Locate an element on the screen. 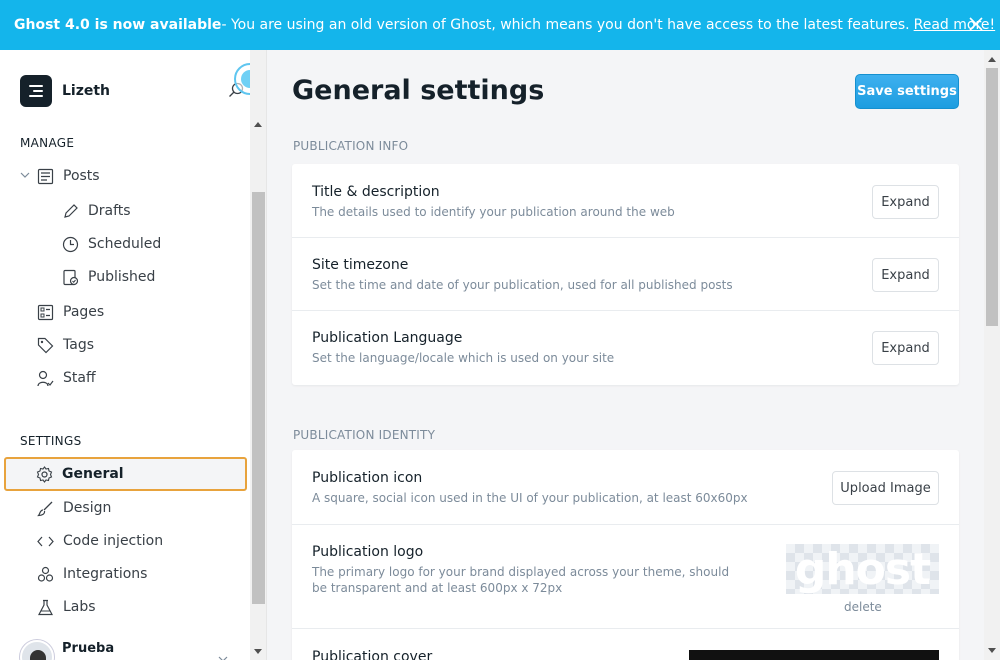 This screenshot has height=660, width=1000. clock-icon is located at coordinates (70, 244).